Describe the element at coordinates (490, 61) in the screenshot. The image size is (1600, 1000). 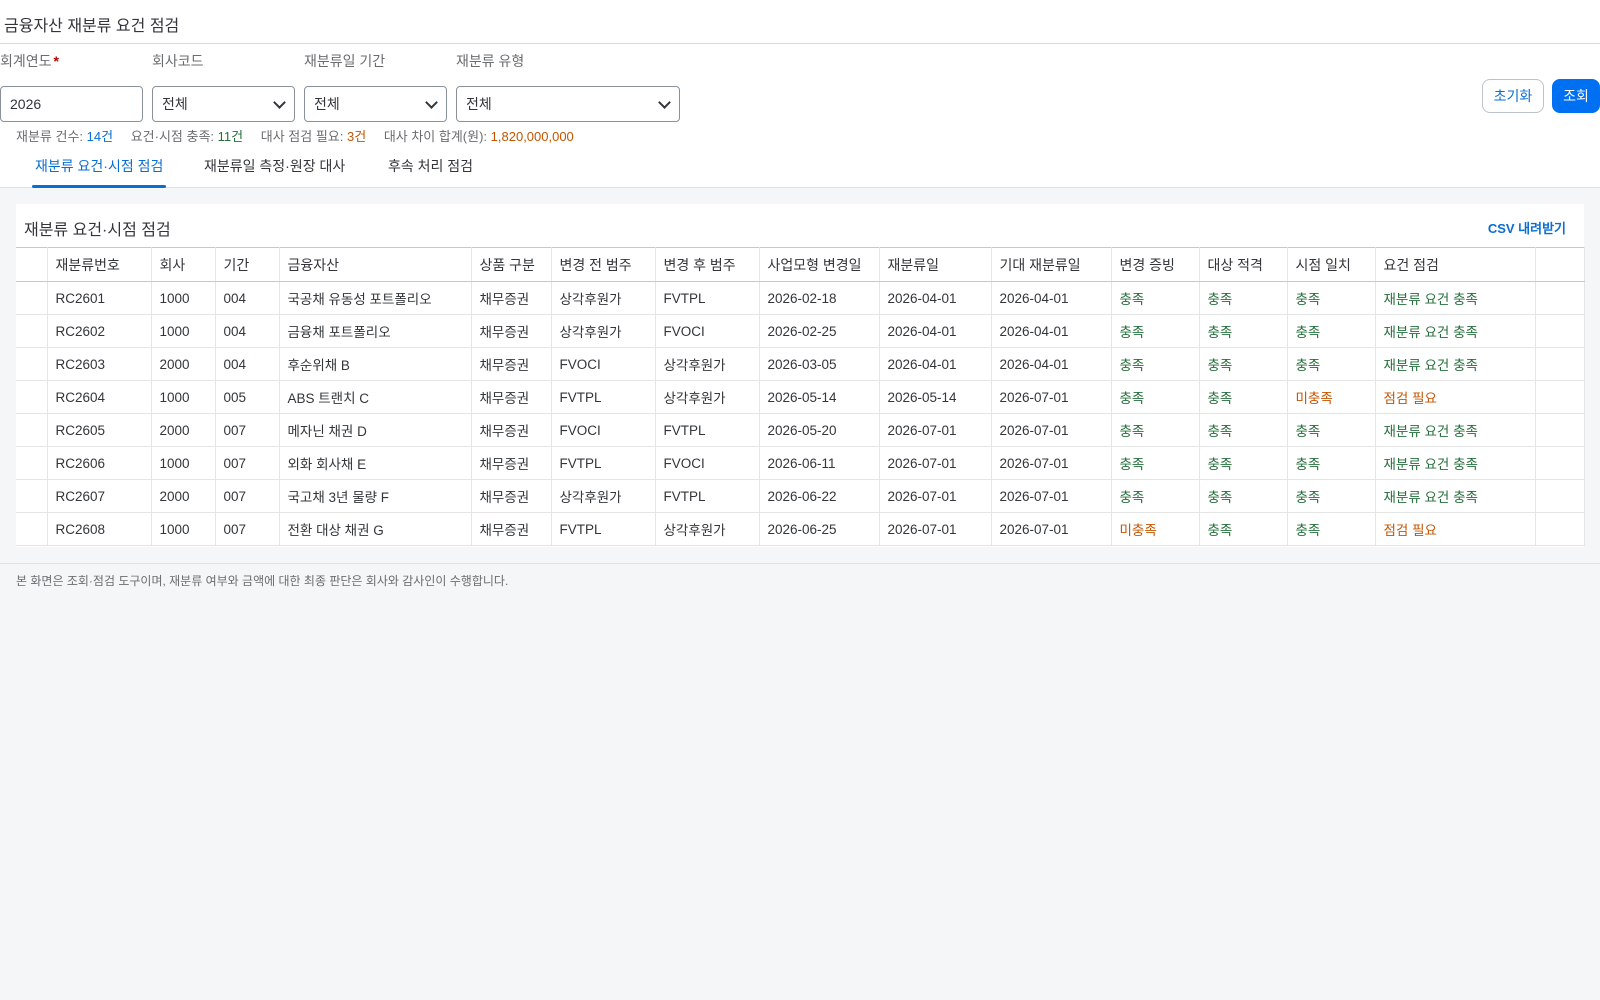
I see `reclass-type-label: 재분류 유형` at that location.